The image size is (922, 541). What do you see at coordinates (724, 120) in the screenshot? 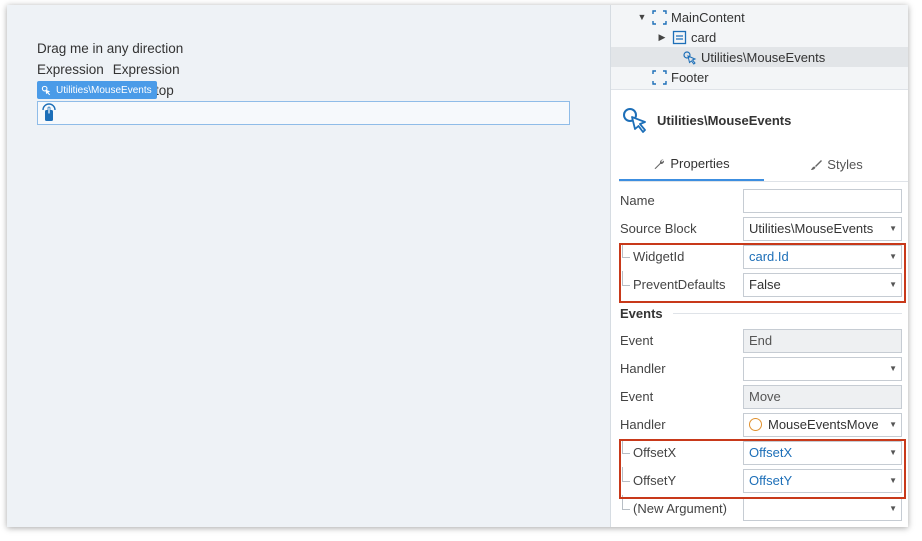
I see `panel-title: Utilities\MouseEvents` at bounding box center [724, 120].